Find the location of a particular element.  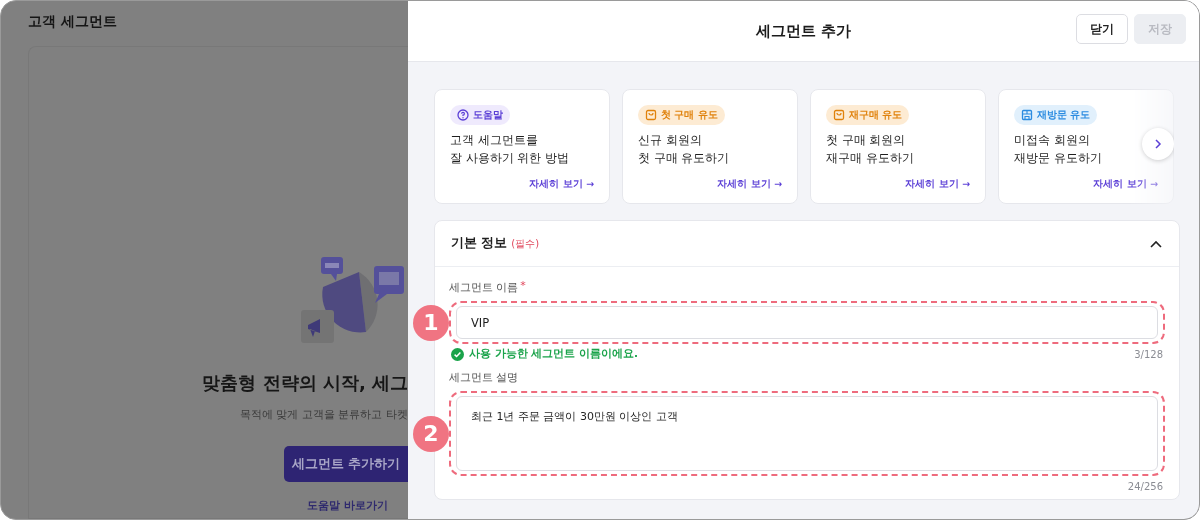

page-title: 고객 세그먼트 is located at coordinates (73, 22).